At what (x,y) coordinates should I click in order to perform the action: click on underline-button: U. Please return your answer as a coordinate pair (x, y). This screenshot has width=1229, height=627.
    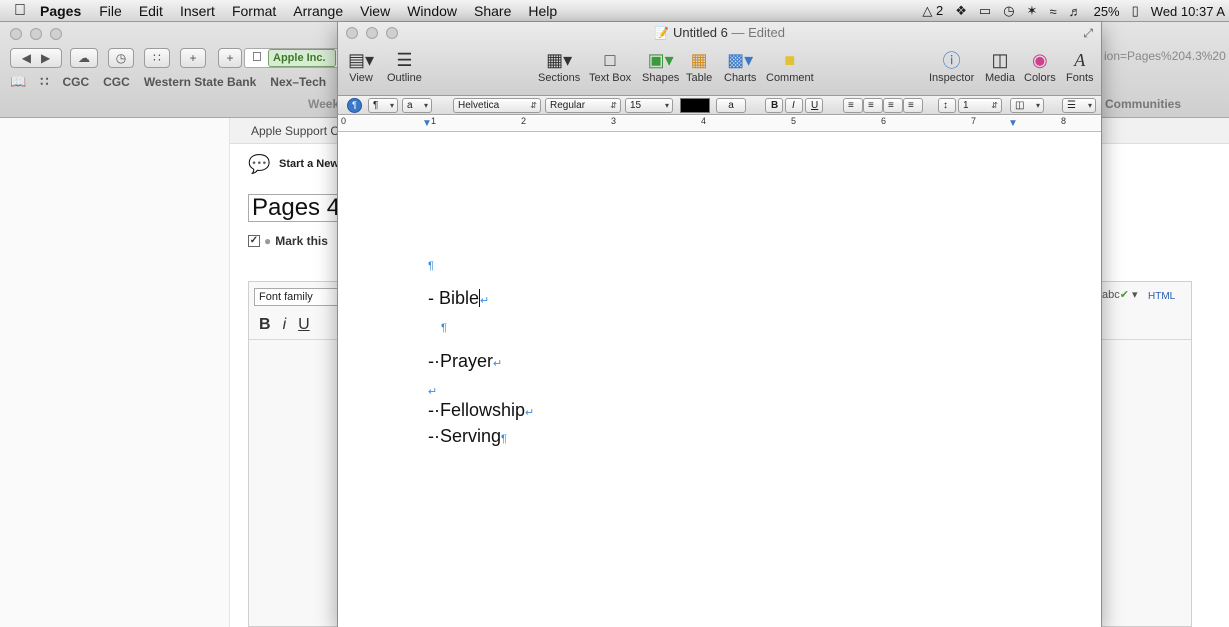
    Looking at the image, I should click on (814, 105).